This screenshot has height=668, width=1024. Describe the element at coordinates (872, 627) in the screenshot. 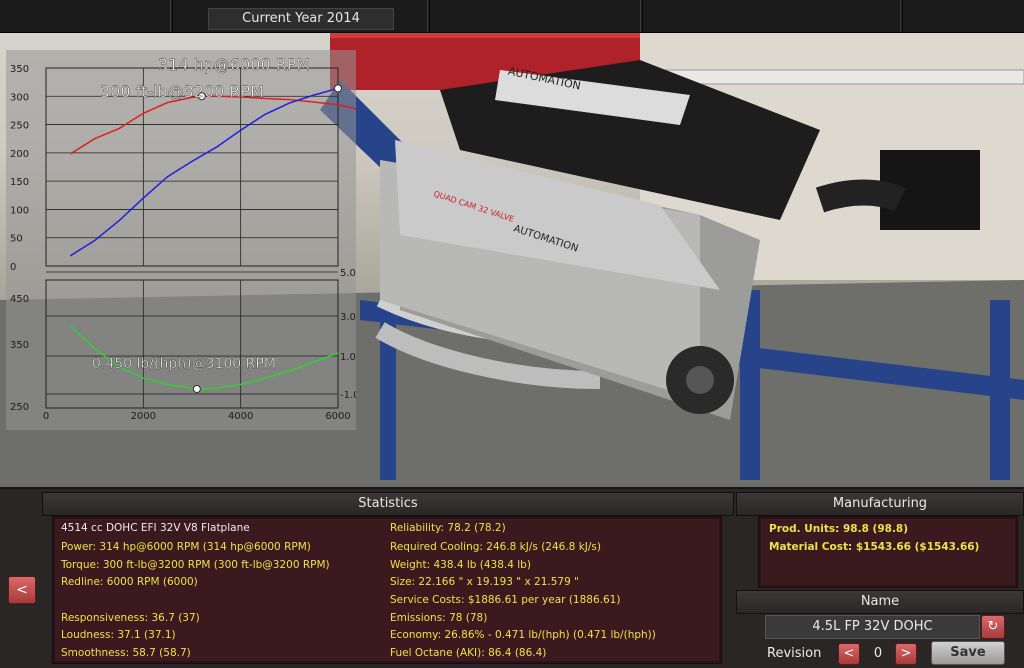

I see `engine-name-field: 4.5L FP 32V DOHC` at that location.